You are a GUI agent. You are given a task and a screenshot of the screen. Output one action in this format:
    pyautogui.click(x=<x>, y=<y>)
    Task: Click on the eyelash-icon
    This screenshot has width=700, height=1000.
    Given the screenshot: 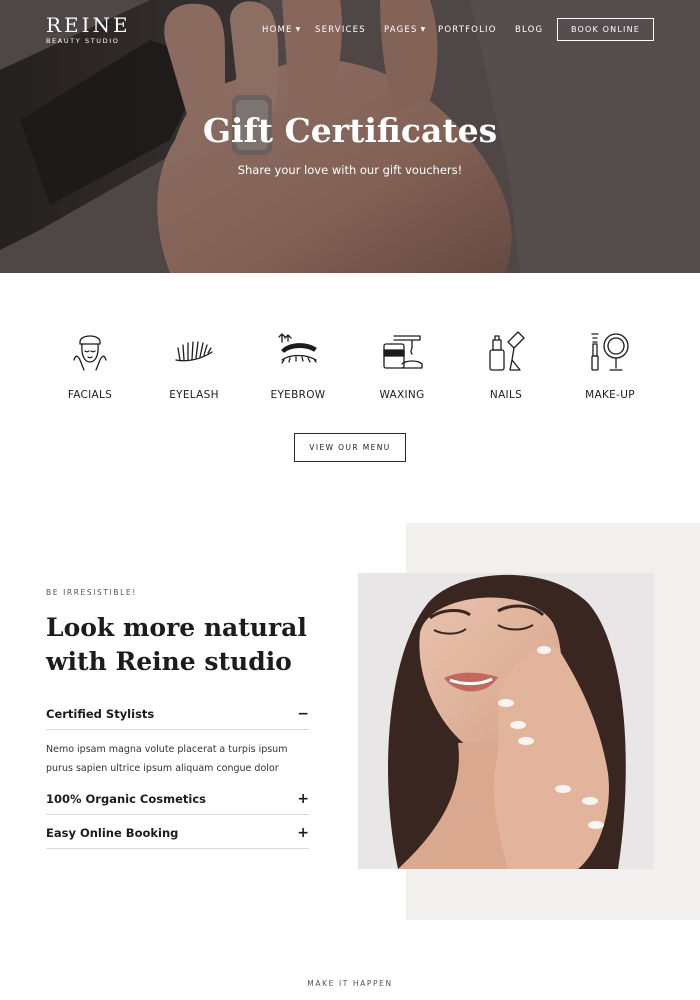 What is the action you would take?
    pyautogui.click(x=194, y=351)
    